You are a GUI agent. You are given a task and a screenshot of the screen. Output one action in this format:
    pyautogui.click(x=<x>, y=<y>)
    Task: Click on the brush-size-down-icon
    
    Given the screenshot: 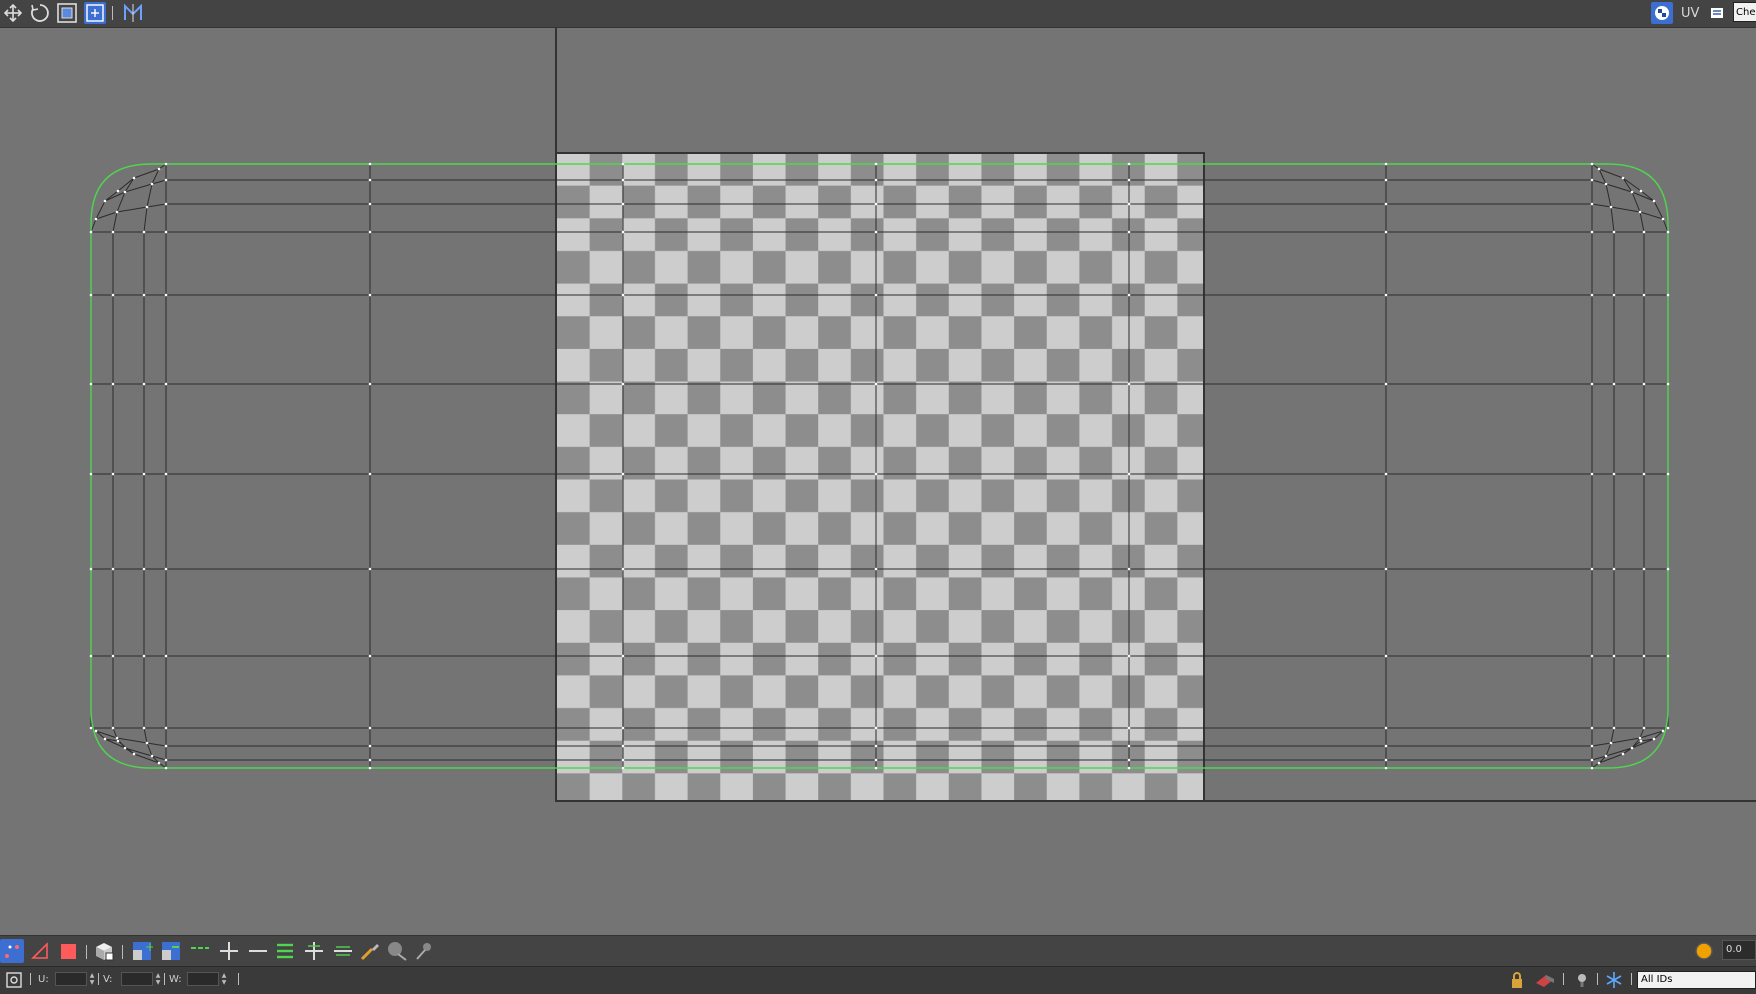 What is the action you would take?
    pyautogui.click(x=424, y=951)
    